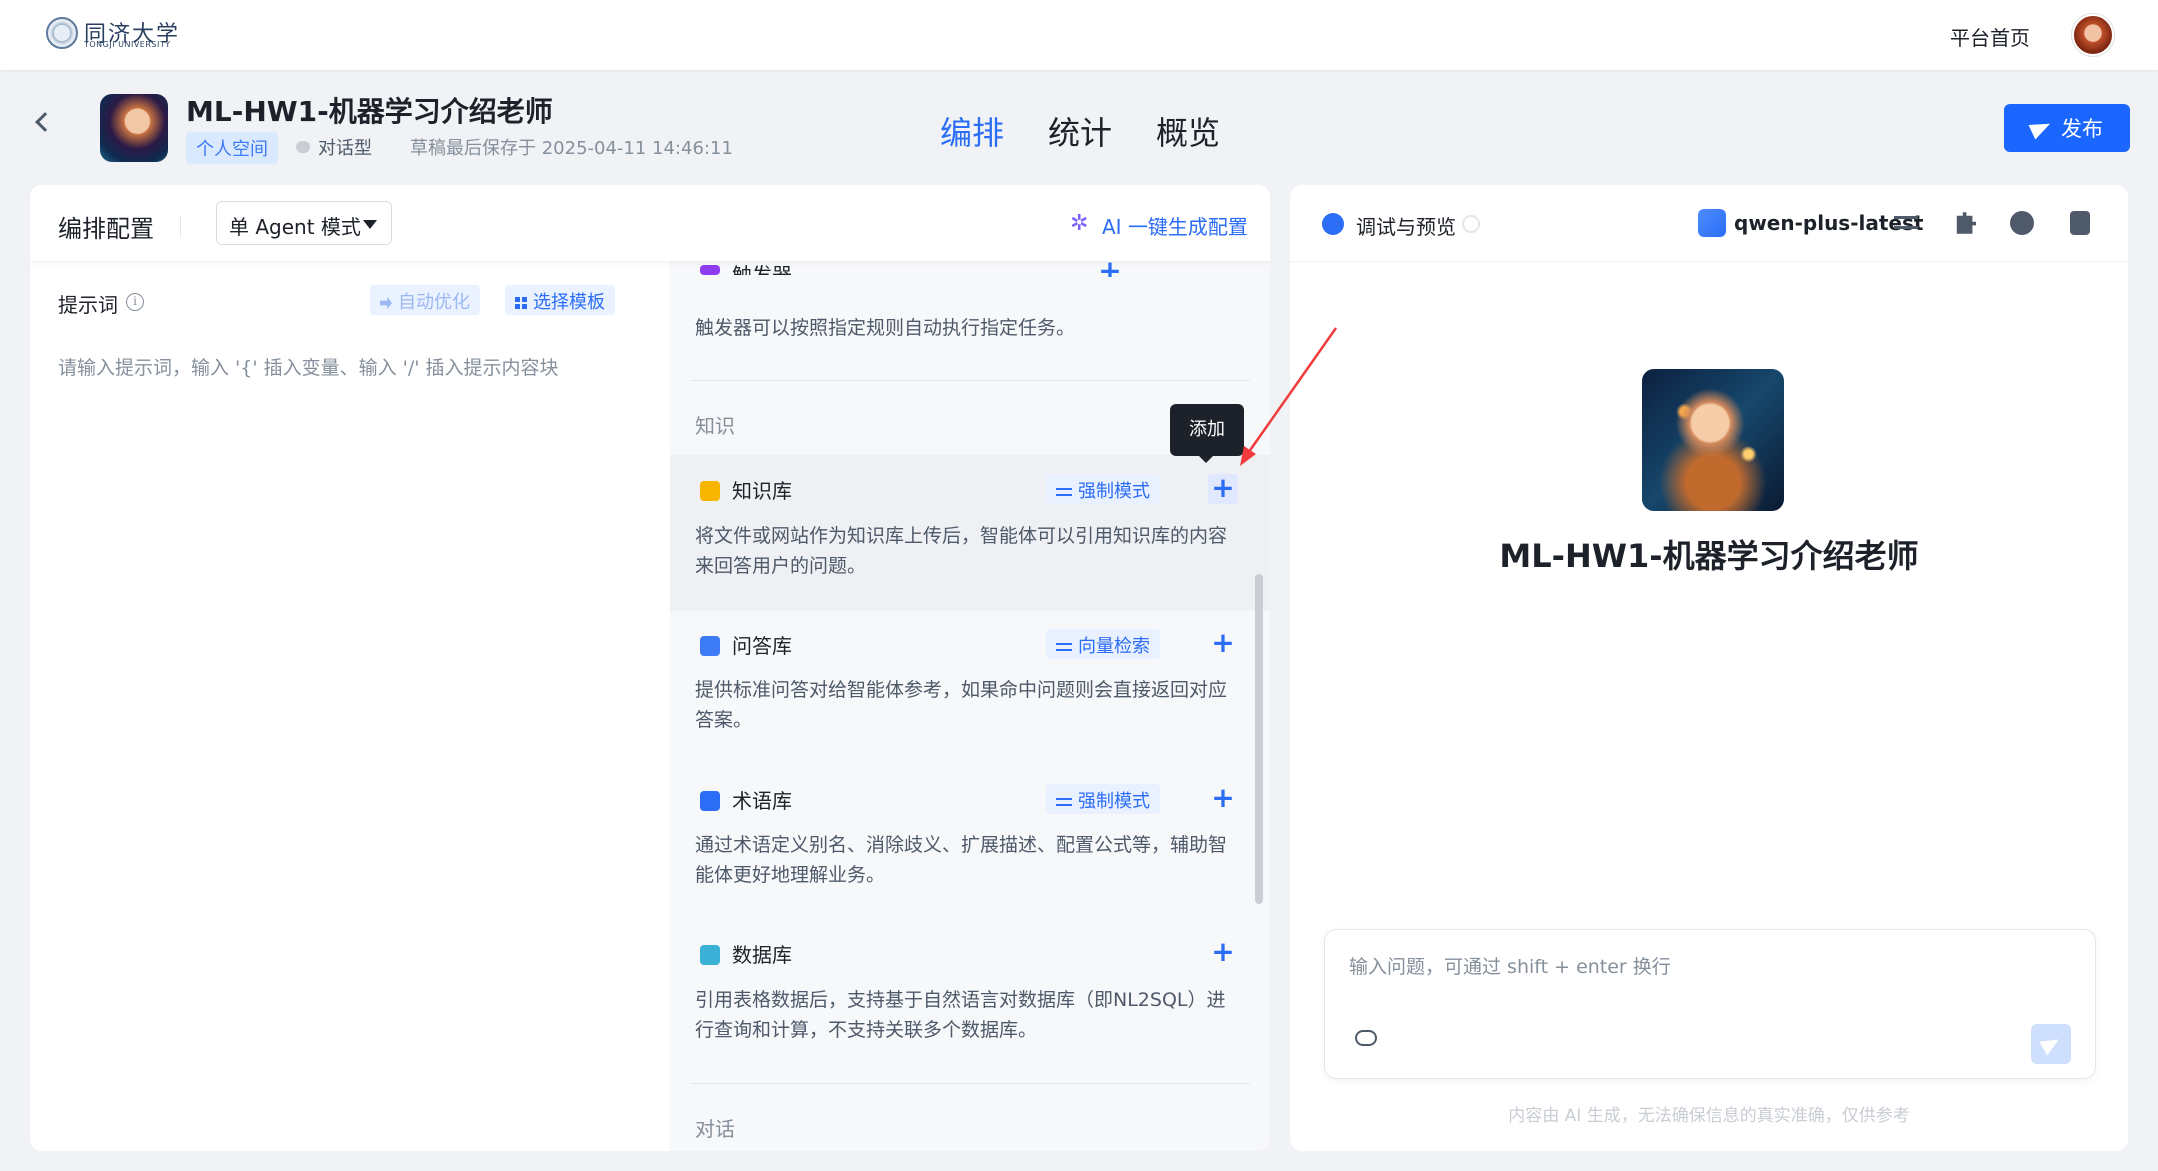 The height and width of the screenshot is (1171, 2158). Describe the element at coordinates (1709, 1116) in the screenshot. I see `ai-disclaimer: 内容由 AI 生成，无法确保信息的真实准确，仅供参考` at that location.